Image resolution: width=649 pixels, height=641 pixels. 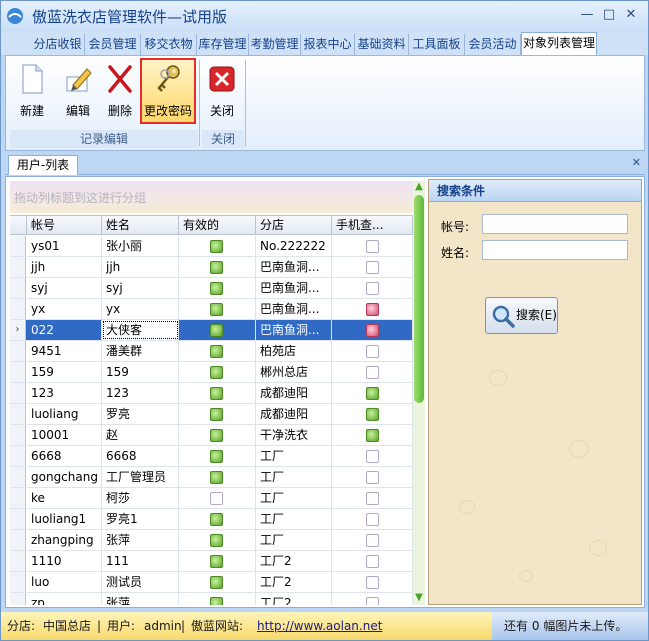 I want to click on column-header-account: 帐号, so click(x=64, y=225).